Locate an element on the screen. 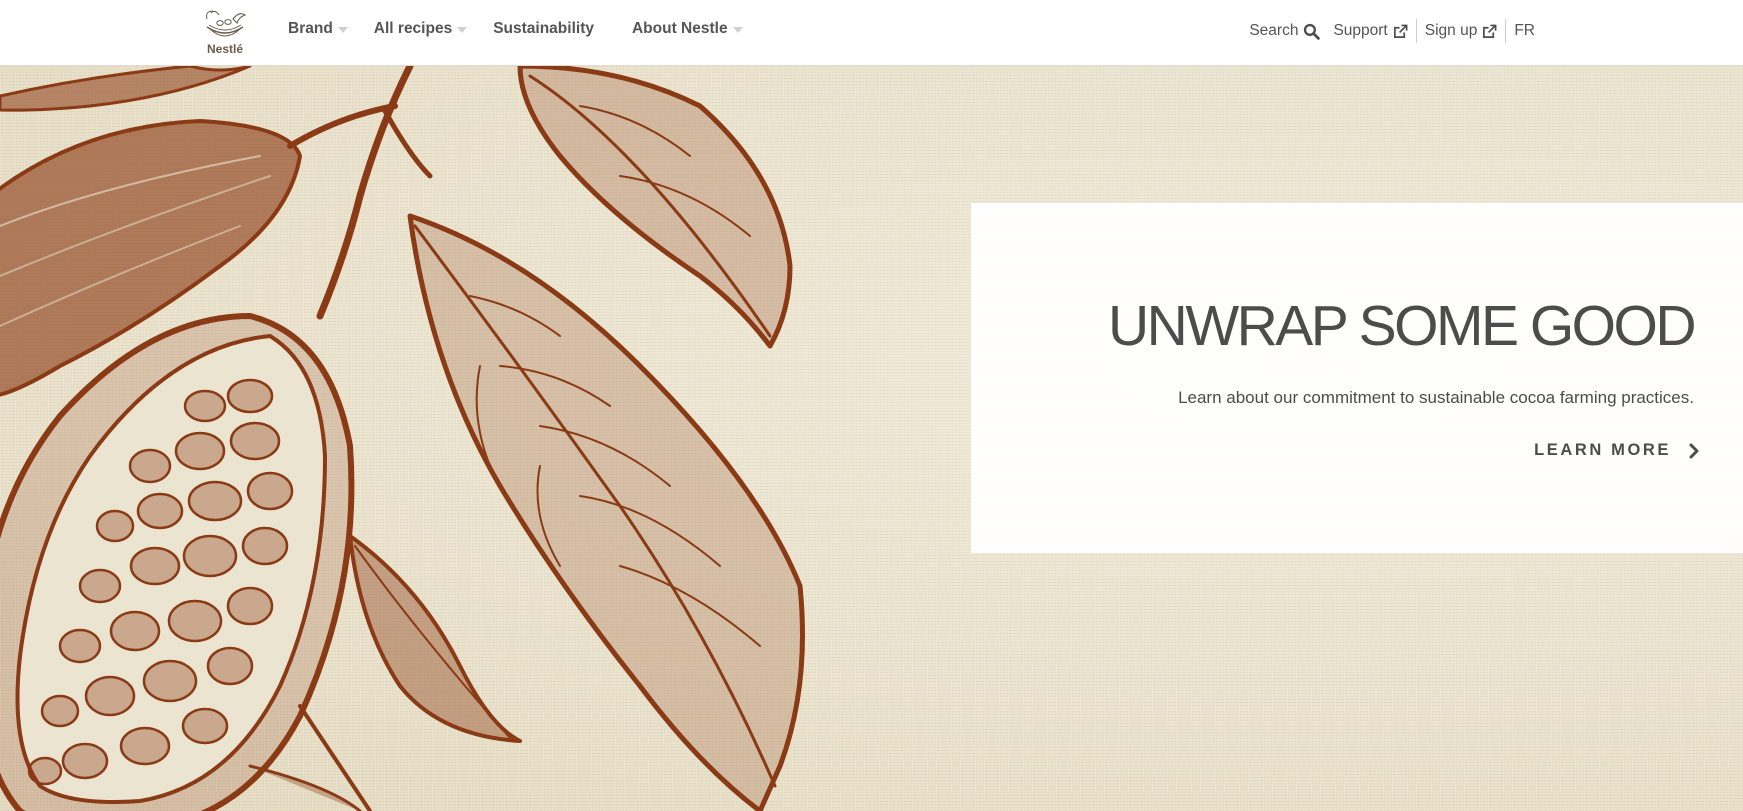  nav-sustainability: Sustainability is located at coordinates (543, 29).